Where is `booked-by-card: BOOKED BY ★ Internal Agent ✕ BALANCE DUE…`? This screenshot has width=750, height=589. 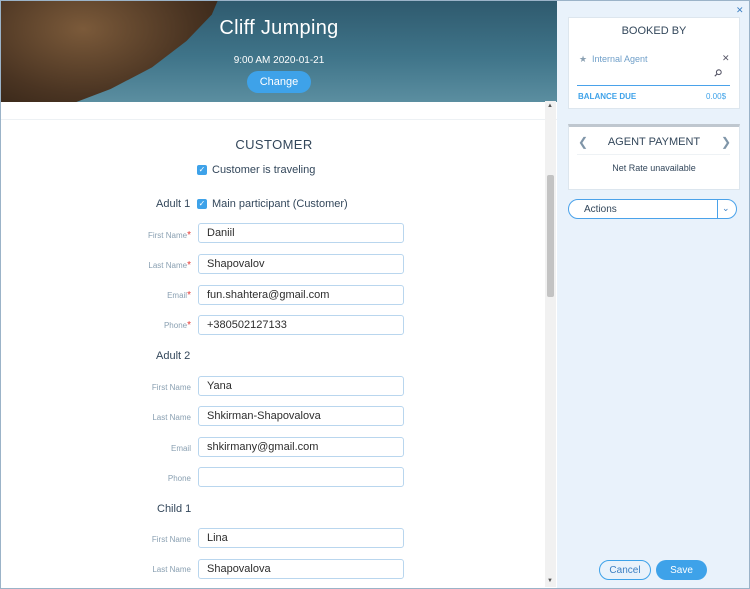
booked-by-card: BOOKED BY ★ Internal Agent ✕ BALANCE DUE… is located at coordinates (654, 63).